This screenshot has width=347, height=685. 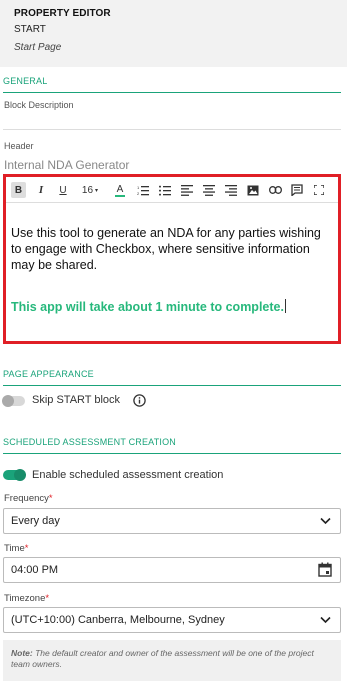 I want to click on block-name: START, so click(x=30, y=29).